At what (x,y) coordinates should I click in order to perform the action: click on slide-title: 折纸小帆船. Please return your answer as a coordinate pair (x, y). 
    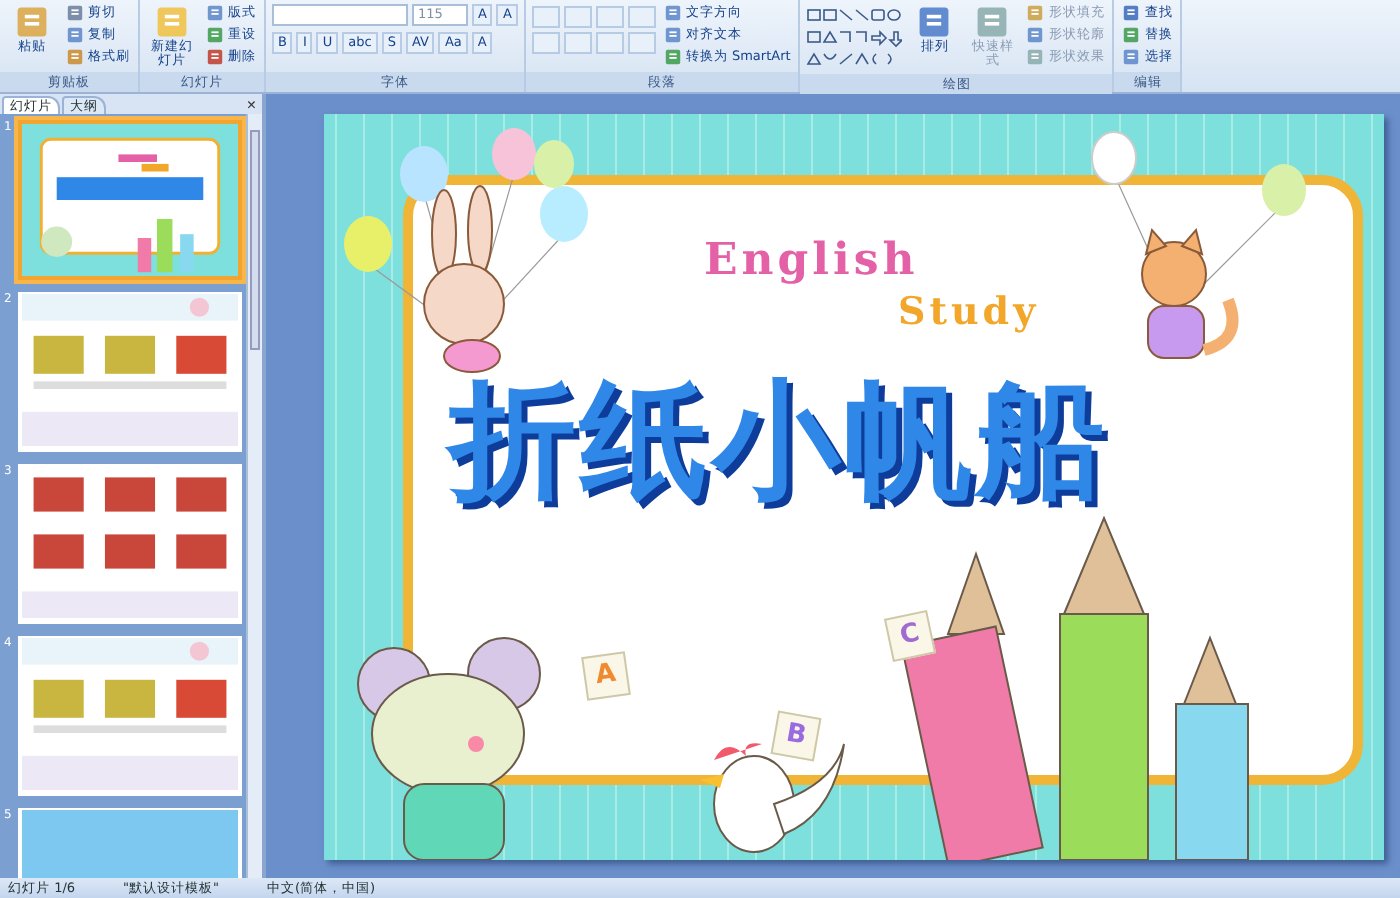
    Looking at the image, I should click on (778, 443).